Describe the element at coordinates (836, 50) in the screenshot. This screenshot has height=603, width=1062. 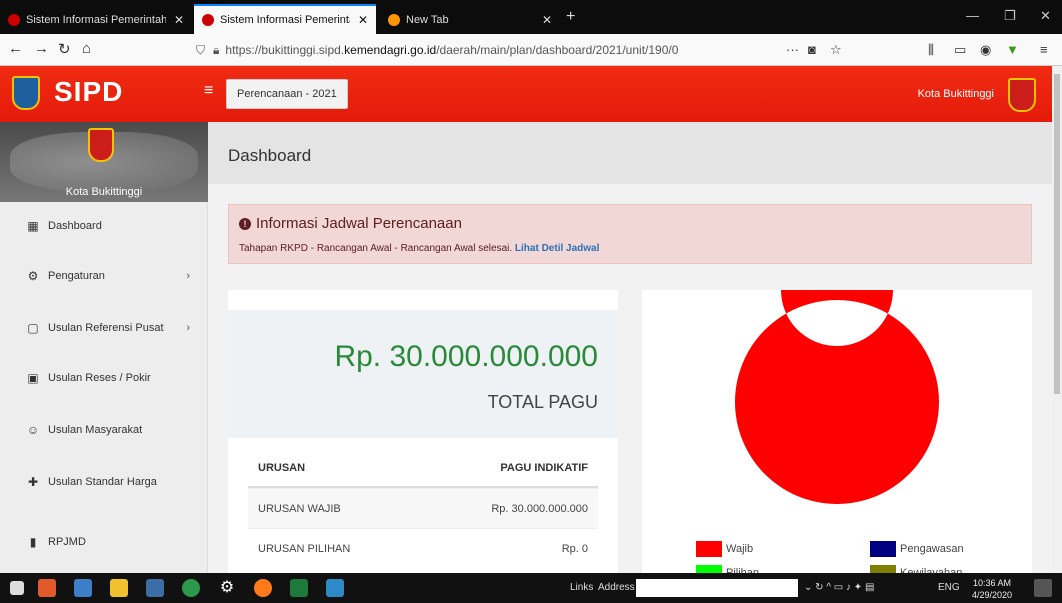
I see `bookmark-star-icon: ☆` at that location.